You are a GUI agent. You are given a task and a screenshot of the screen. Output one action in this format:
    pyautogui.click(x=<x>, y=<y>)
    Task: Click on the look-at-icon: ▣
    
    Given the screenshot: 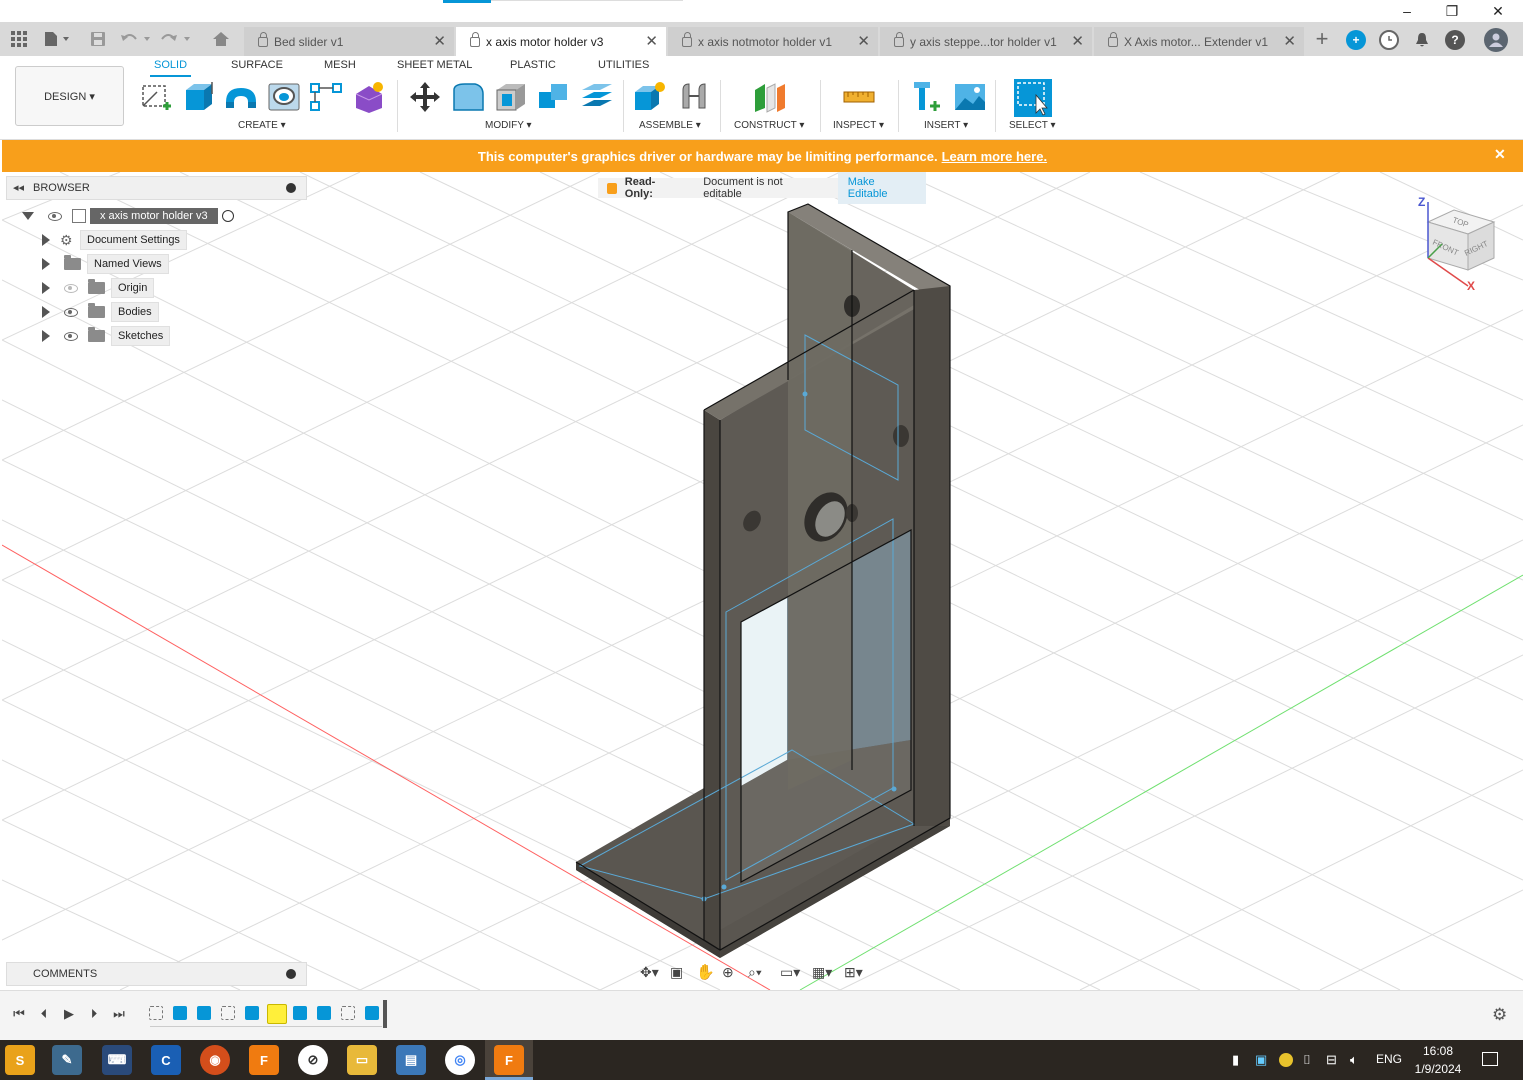 What is the action you would take?
    pyautogui.click(x=683, y=972)
    